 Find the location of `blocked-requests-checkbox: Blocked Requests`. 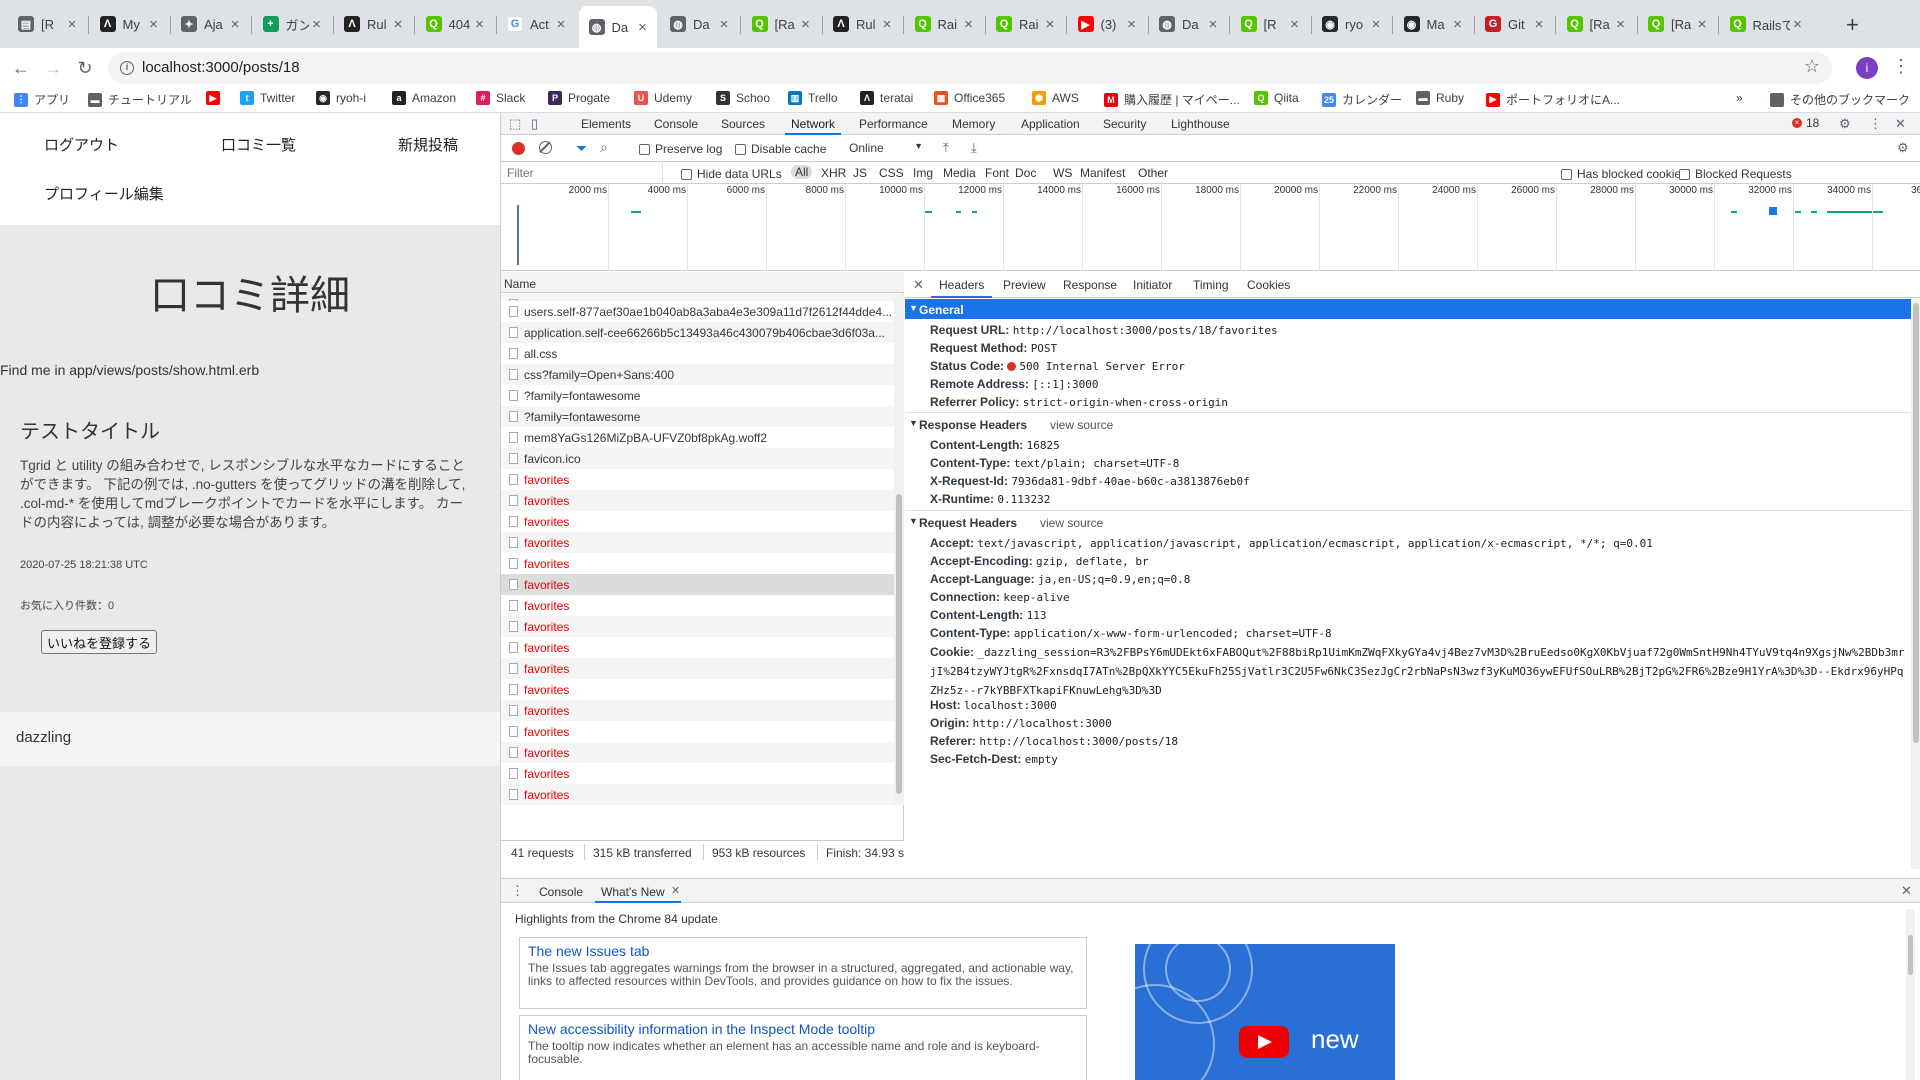

blocked-requests-checkbox: Blocked Requests is located at coordinates (1735, 174).